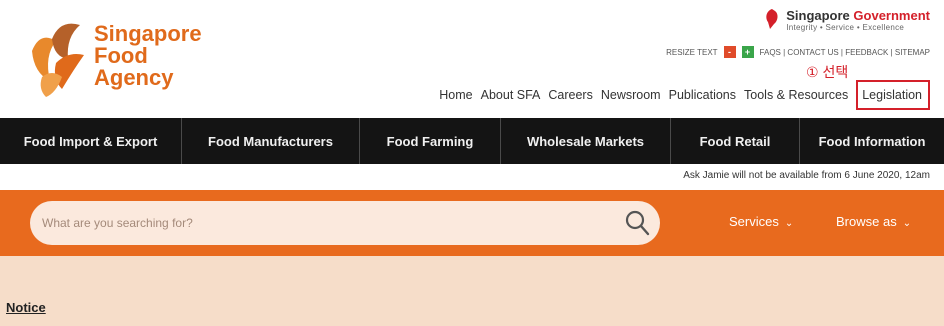  Describe the element at coordinates (735, 141) in the screenshot. I see `category-food-retail: Food Retail` at that location.